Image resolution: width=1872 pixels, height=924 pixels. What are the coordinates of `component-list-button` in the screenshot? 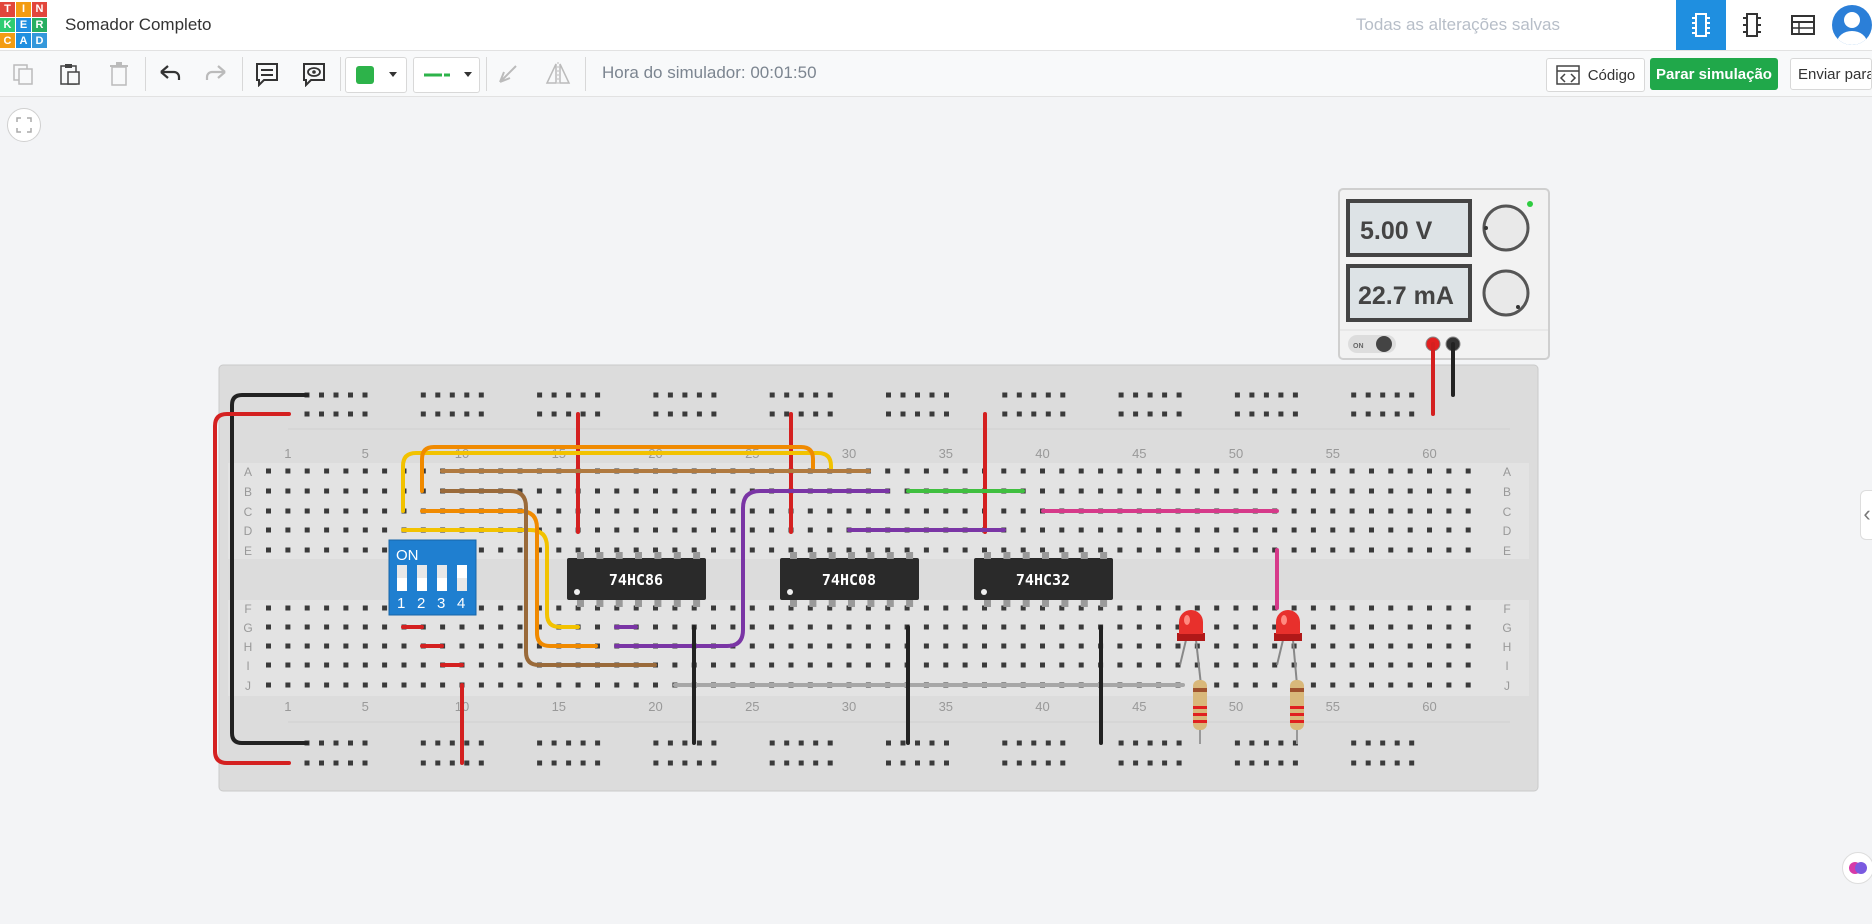 It's located at (1803, 25).